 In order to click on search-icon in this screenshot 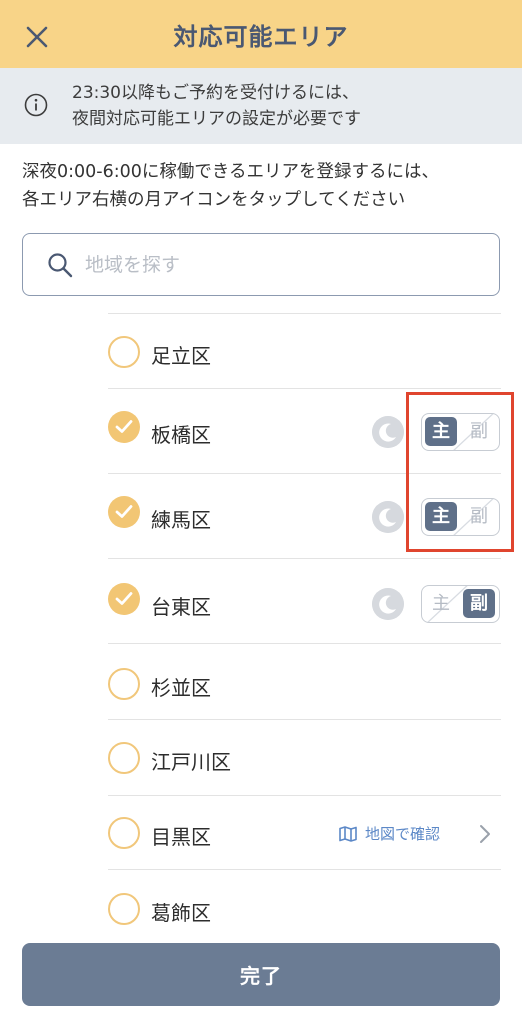, I will do `click(60, 264)`.